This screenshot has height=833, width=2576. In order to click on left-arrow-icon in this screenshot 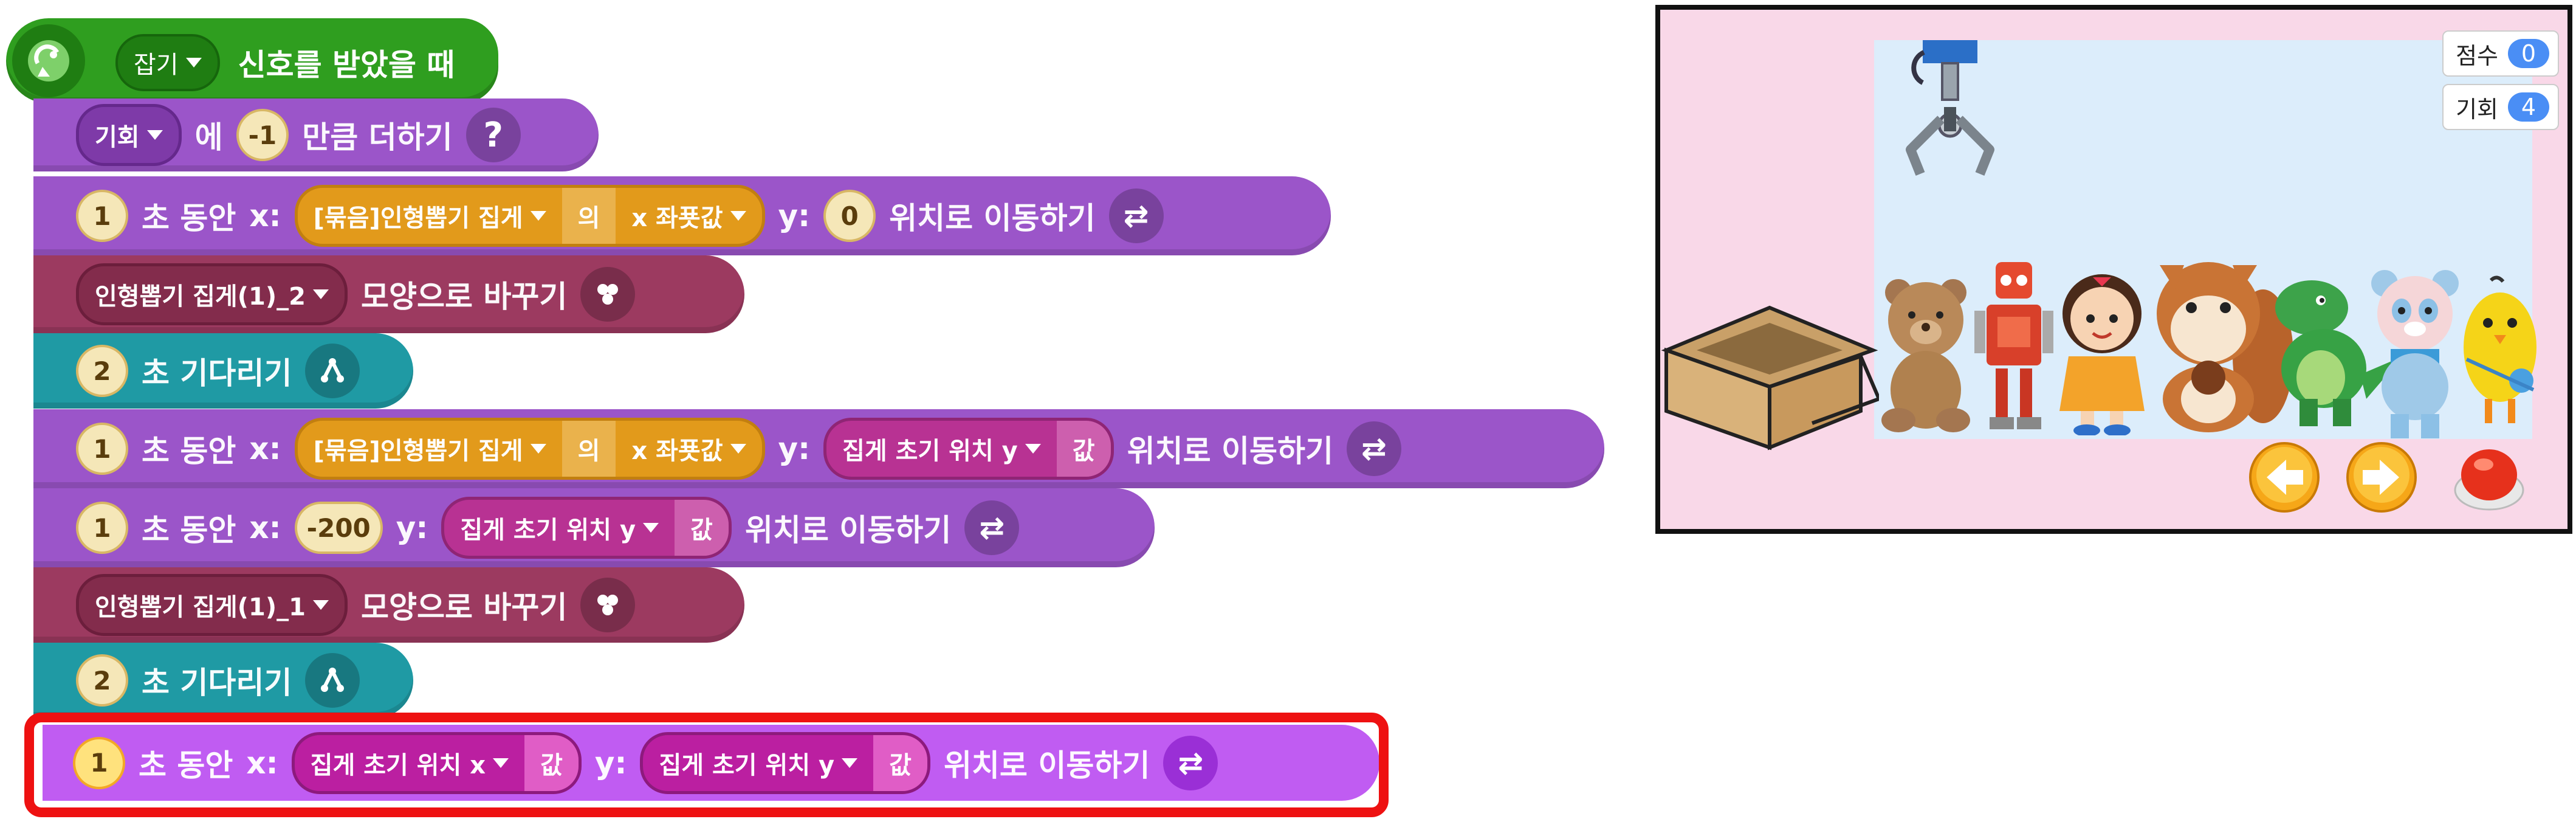, I will do `click(2284, 477)`.